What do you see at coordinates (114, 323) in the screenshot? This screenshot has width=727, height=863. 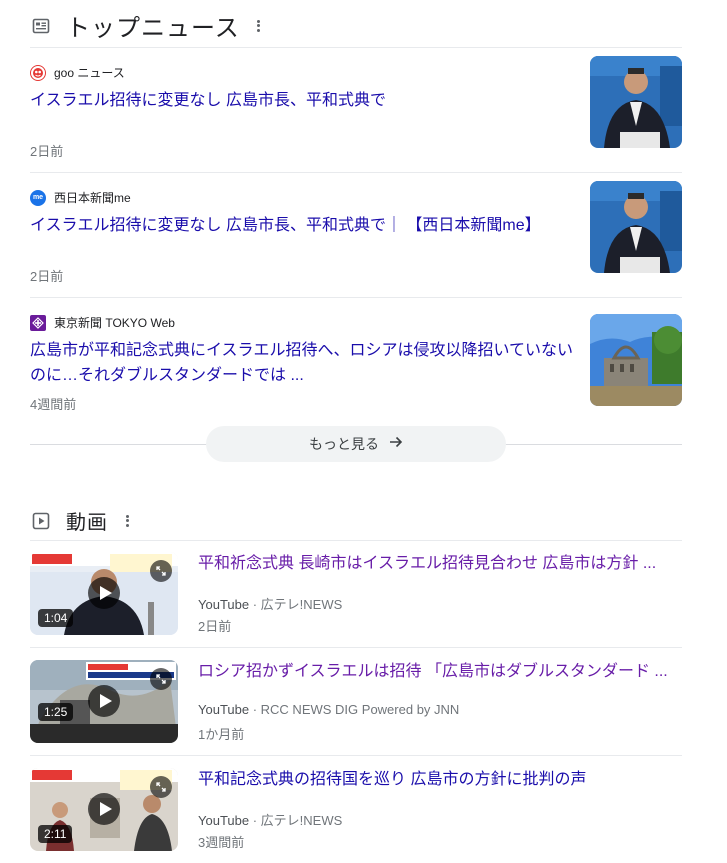 I see `news-source-name: 東京新聞 TOKYO Web` at bounding box center [114, 323].